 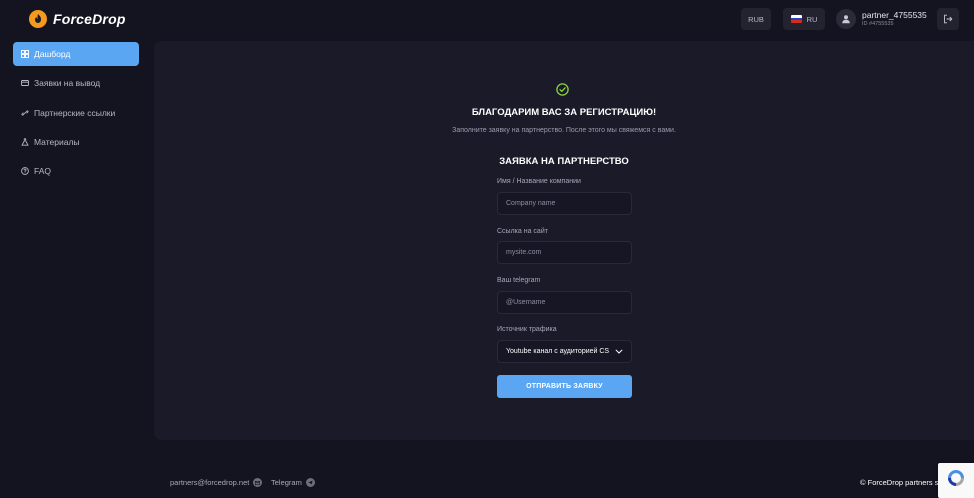 What do you see at coordinates (210, 482) in the screenshot?
I see `footer-email: partners@forcedrop.net` at bounding box center [210, 482].